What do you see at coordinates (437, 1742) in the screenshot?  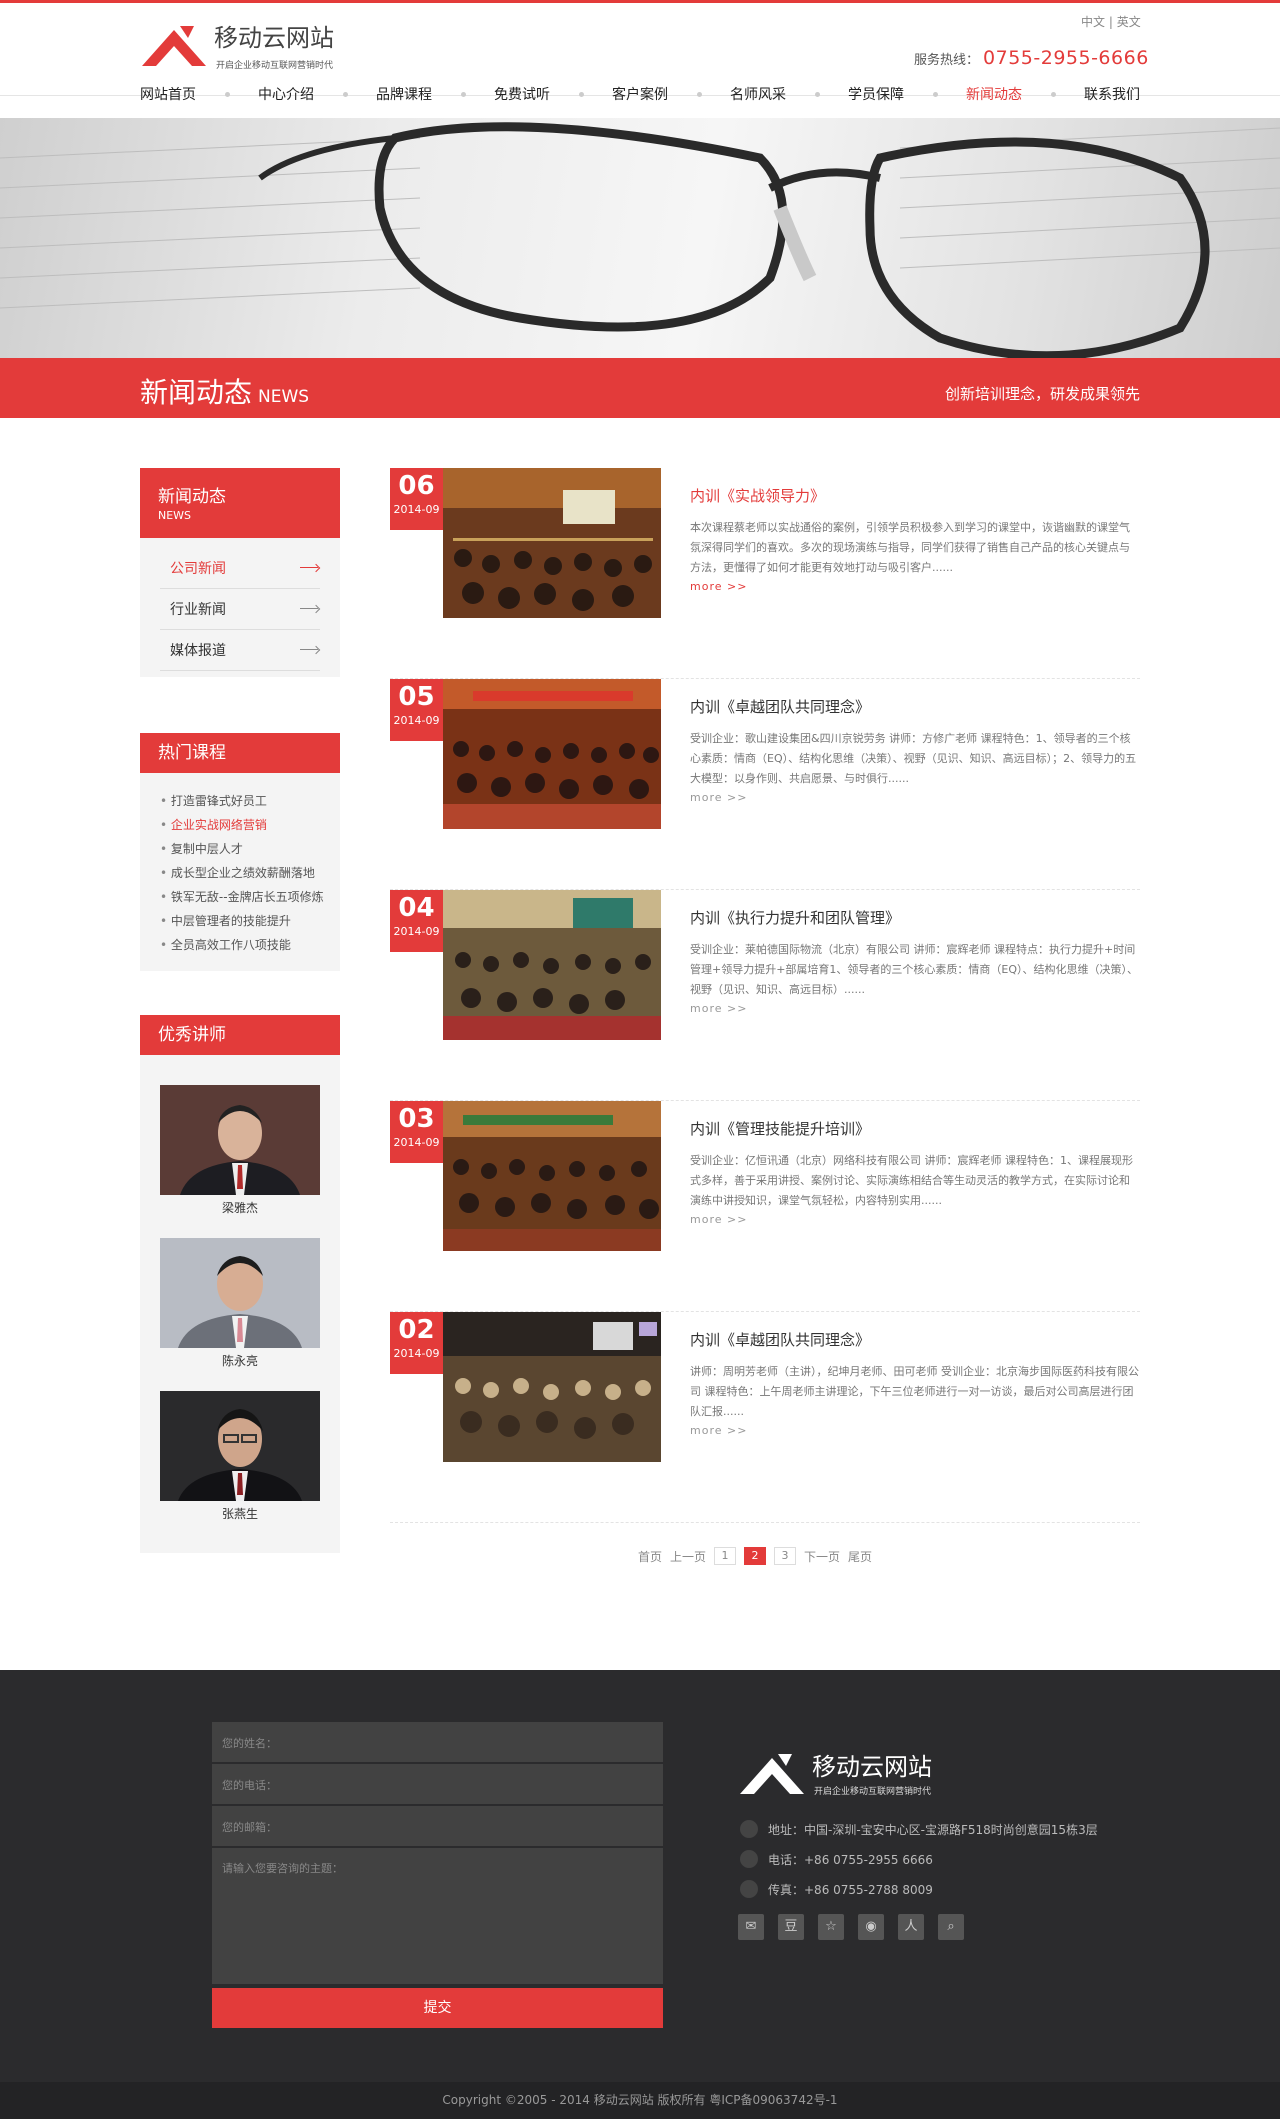 I see `name-field: 您的姓名：` at bounding box center [437, 1742].